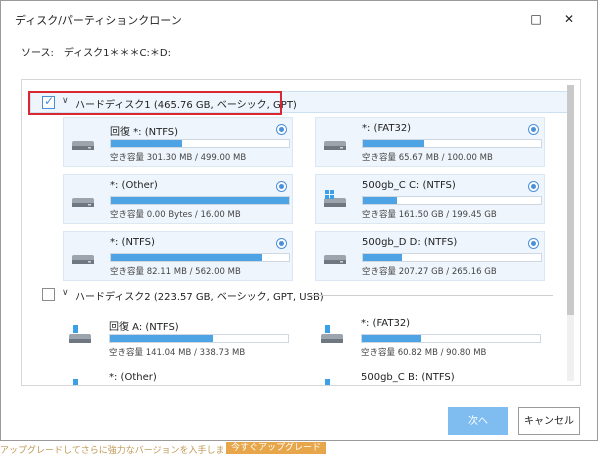 The width and height of the screenshot is (600, 456). What do you see at coordinates (429, 272) in the screenshot?
I see `partition-free-space: 空き容量 207.27 GB / 265.16 GB` at bounding box center [429, 272].